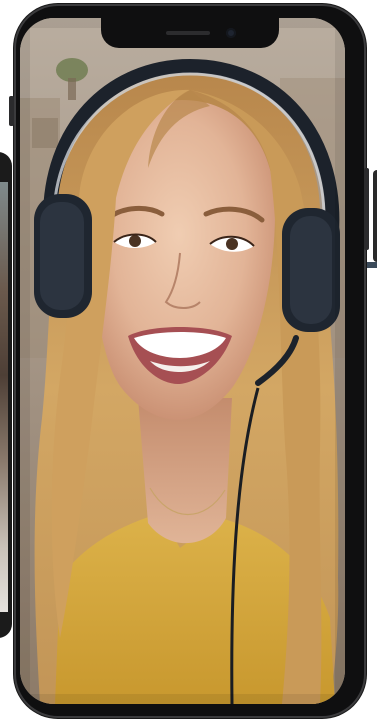  I want to click on background-accent-line, so click(371, 265).